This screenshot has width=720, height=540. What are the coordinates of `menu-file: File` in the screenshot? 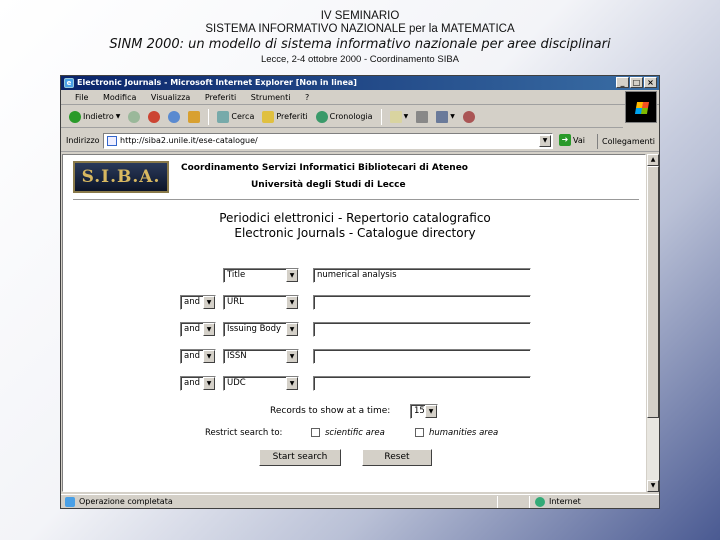 It's located at (81, 97).